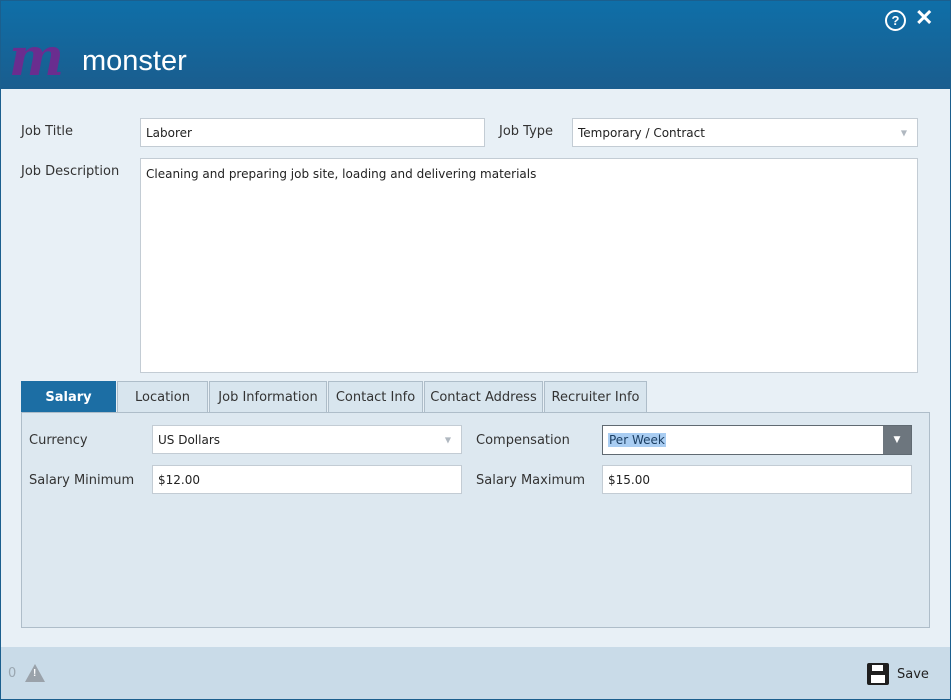 The width and height of the screenshot is (951, 700). I want to click on currency-value: US Dollars, so click(189, 439).